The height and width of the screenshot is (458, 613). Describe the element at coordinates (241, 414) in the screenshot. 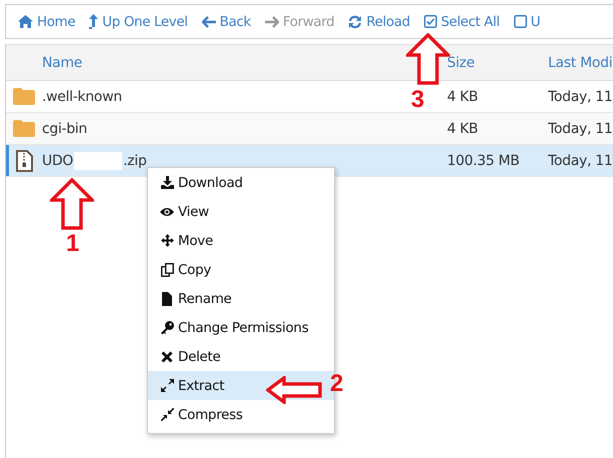

I see `menu-item: Compress` at that location.